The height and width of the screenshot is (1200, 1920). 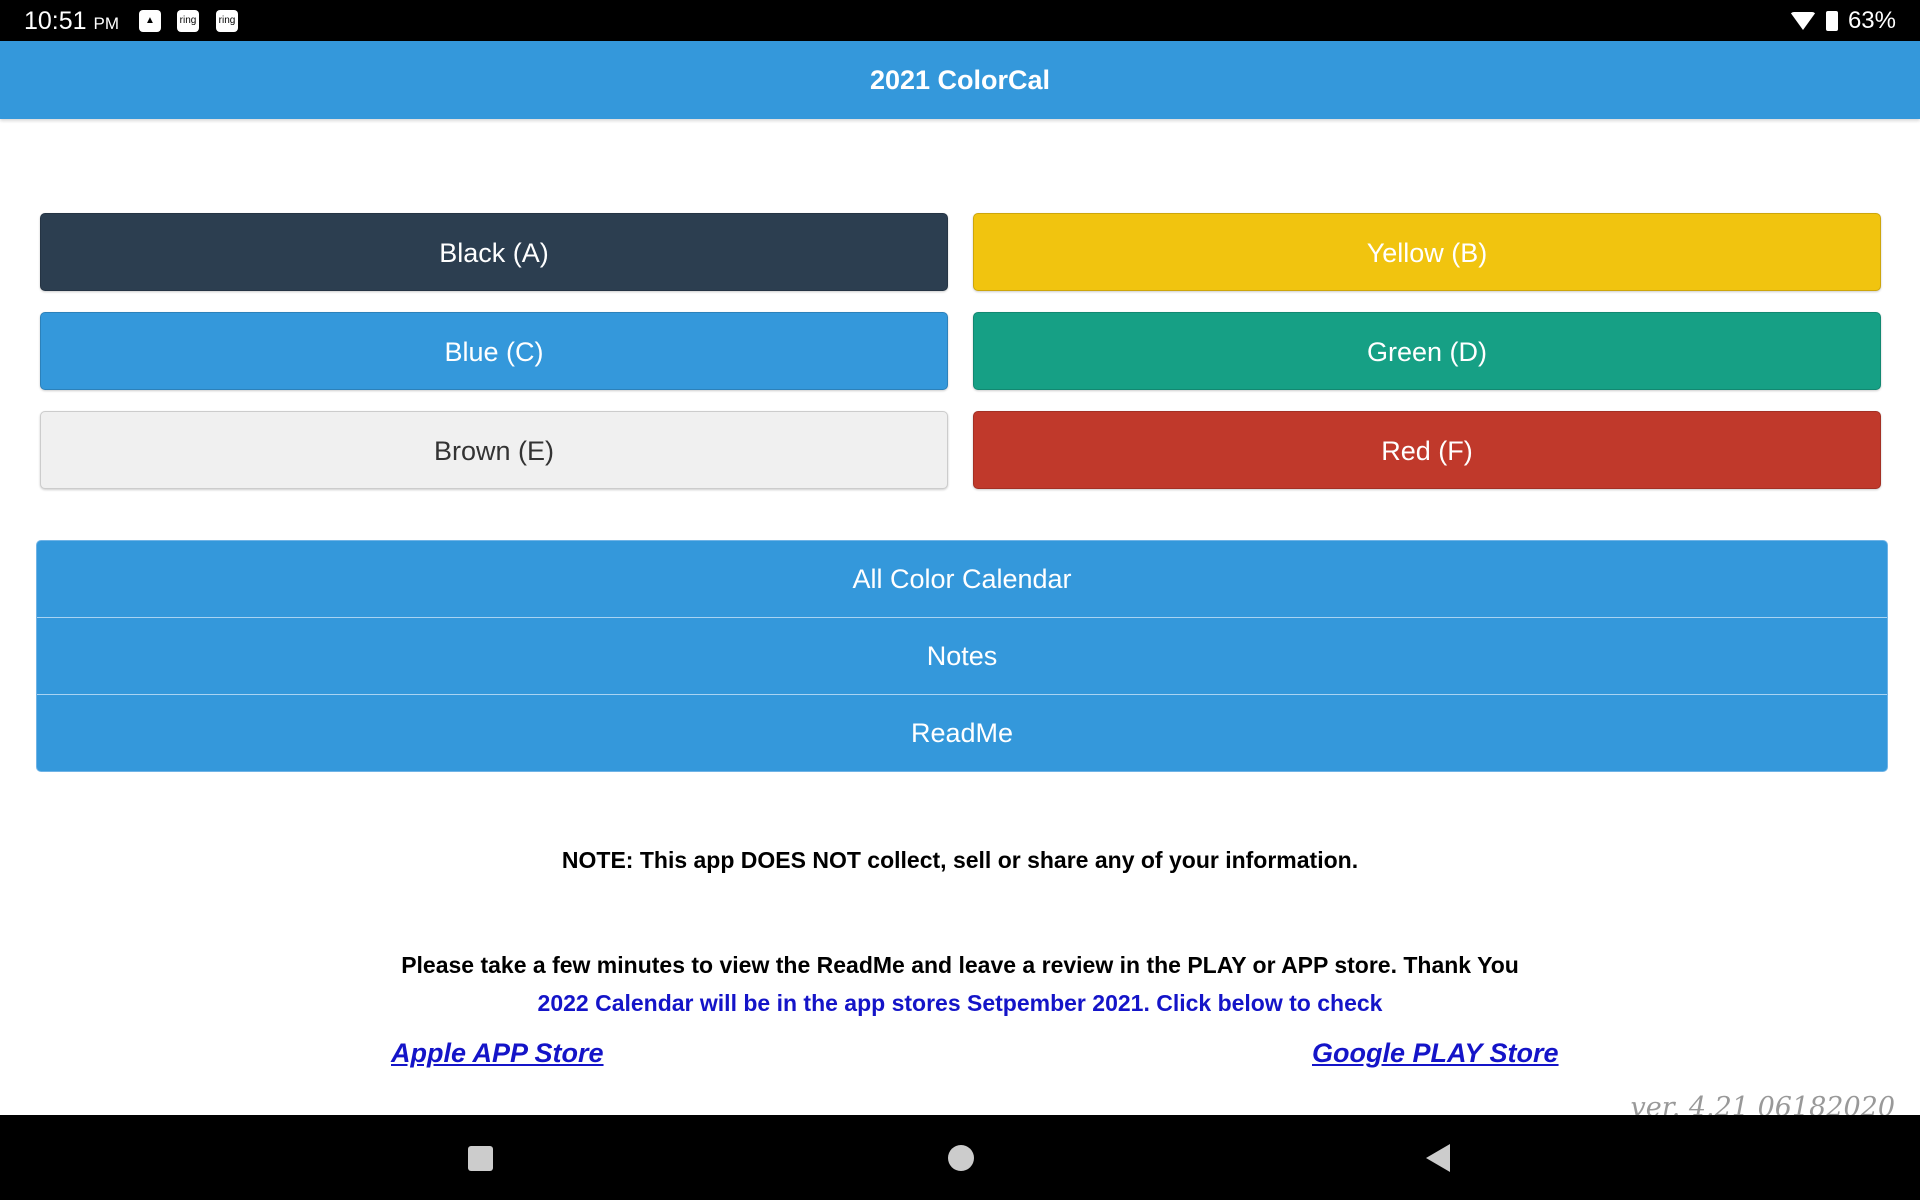 What do you see at coordinates (1831, 21) in the screenshot?
I see `battery-icon` at bounding box center [1831, 21].